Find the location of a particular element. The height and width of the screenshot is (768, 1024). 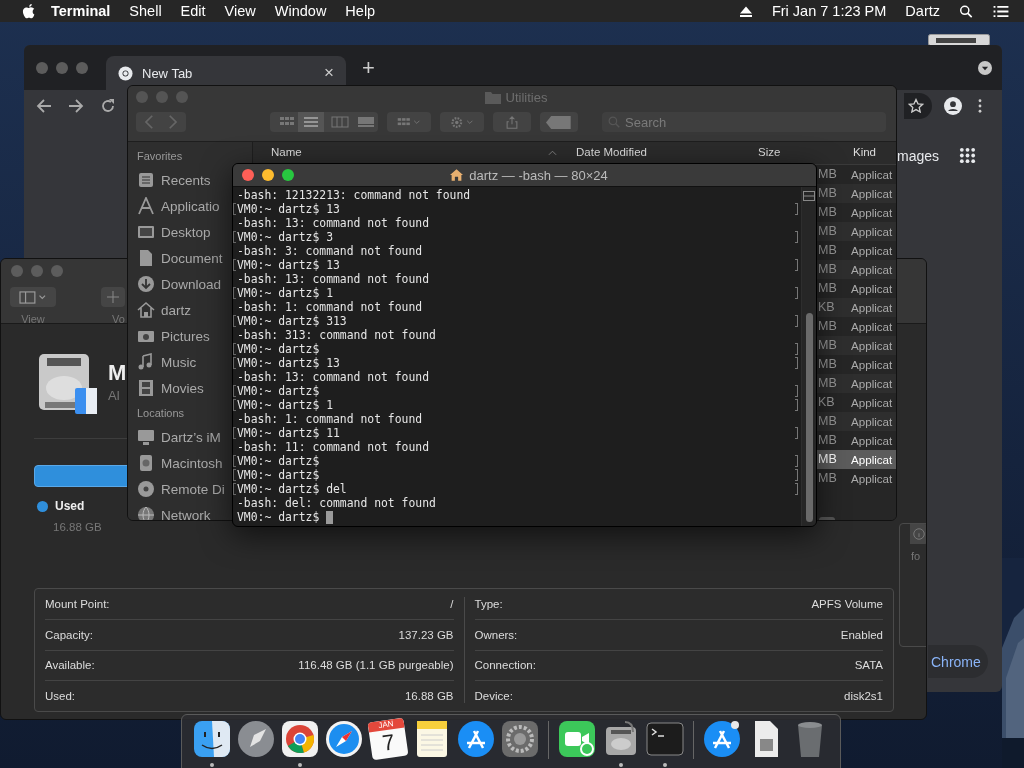

terminal-line: -bash: 13: command not found is located at coordinates (333, 279).